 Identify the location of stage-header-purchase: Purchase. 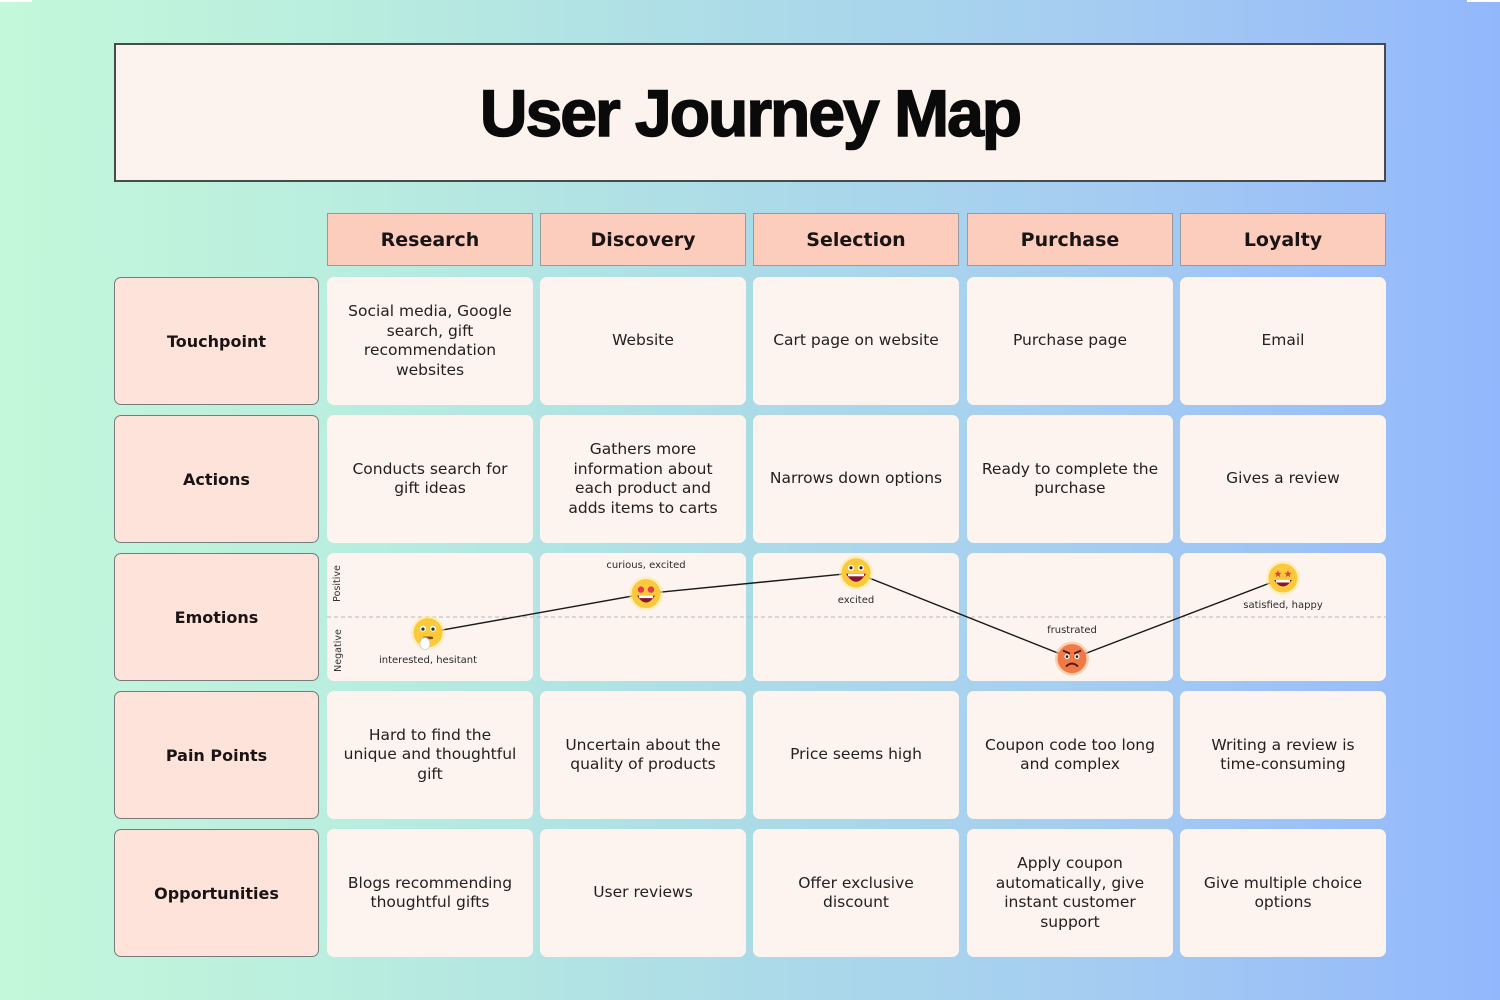
(1070, 239).